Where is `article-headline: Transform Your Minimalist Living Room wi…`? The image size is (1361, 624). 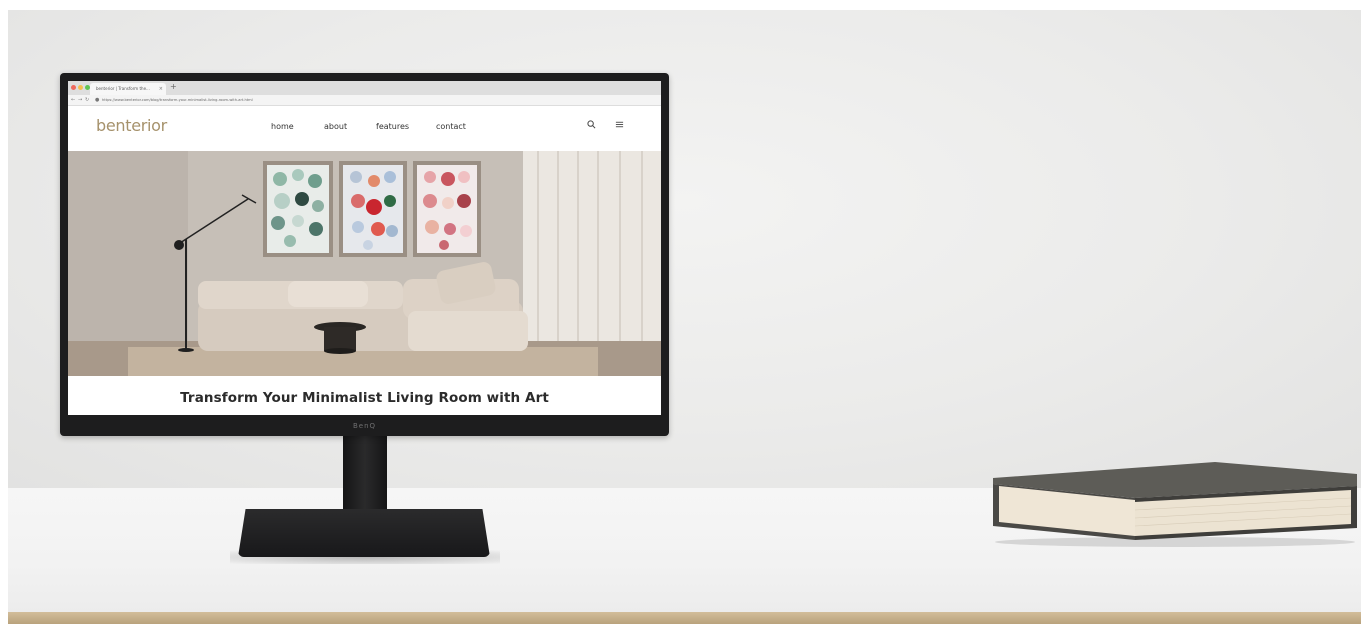 article-headline: Transform Your Minimalist Living Room wi… is located at coordinates (364, 398).